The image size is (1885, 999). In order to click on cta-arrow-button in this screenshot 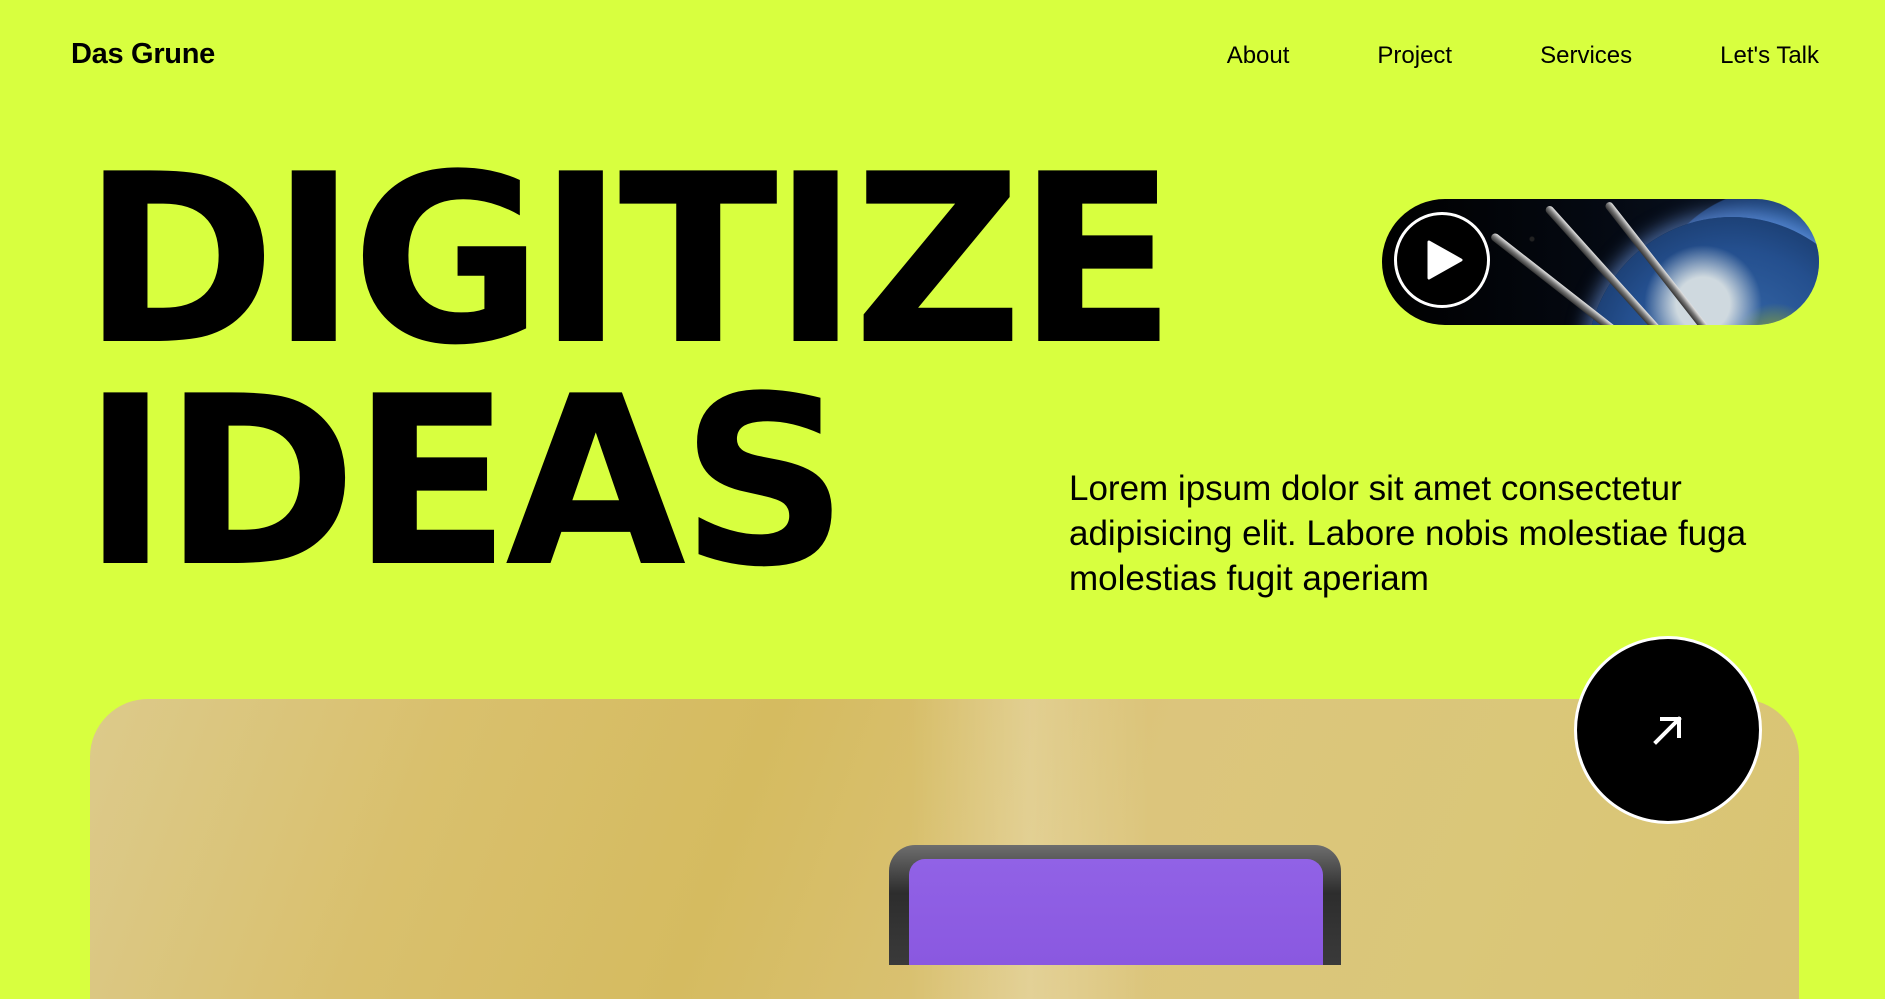, I will do `click(1668, 730)`.